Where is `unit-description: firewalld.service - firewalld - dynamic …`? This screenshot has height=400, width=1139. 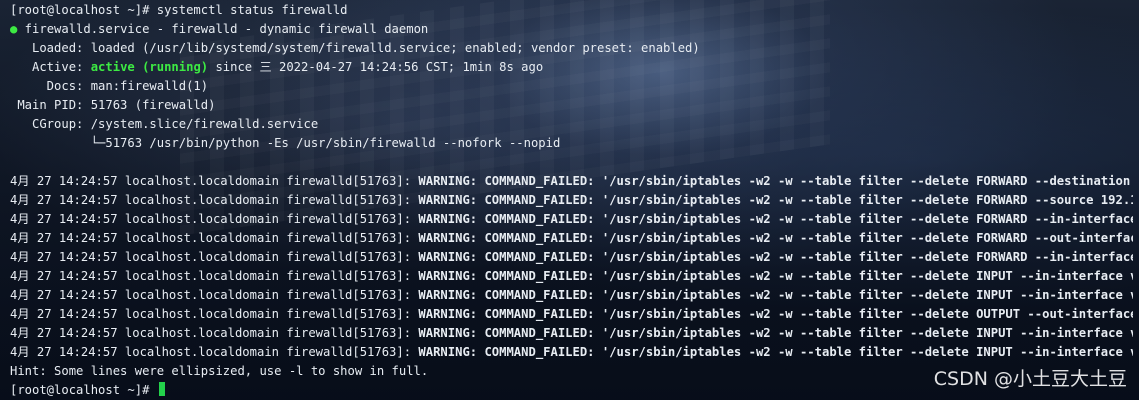 unit-description: firewalld.service - firewalld - dynamic … is located at coordinates (223, 29).